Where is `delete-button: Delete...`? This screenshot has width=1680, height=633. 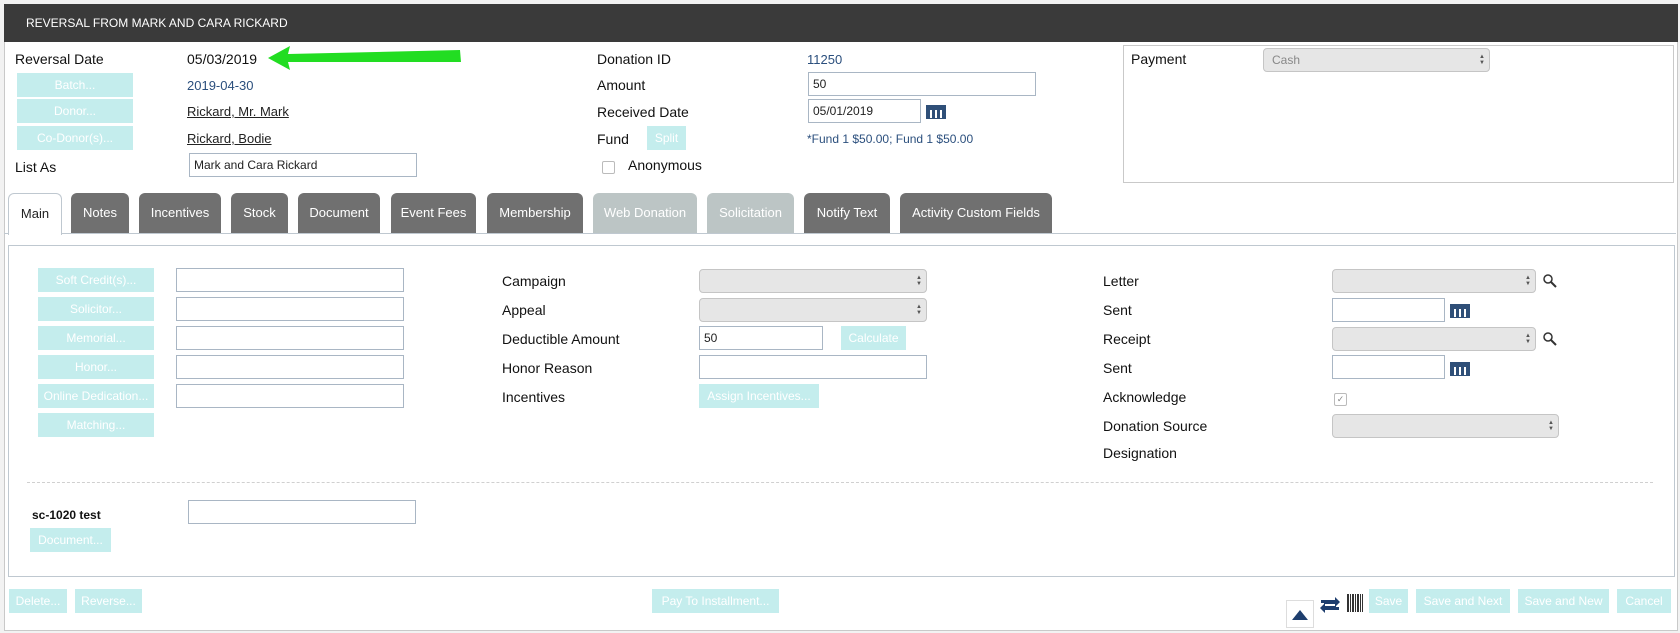
delete-button: Delete... is located at coordinates (38, 601).